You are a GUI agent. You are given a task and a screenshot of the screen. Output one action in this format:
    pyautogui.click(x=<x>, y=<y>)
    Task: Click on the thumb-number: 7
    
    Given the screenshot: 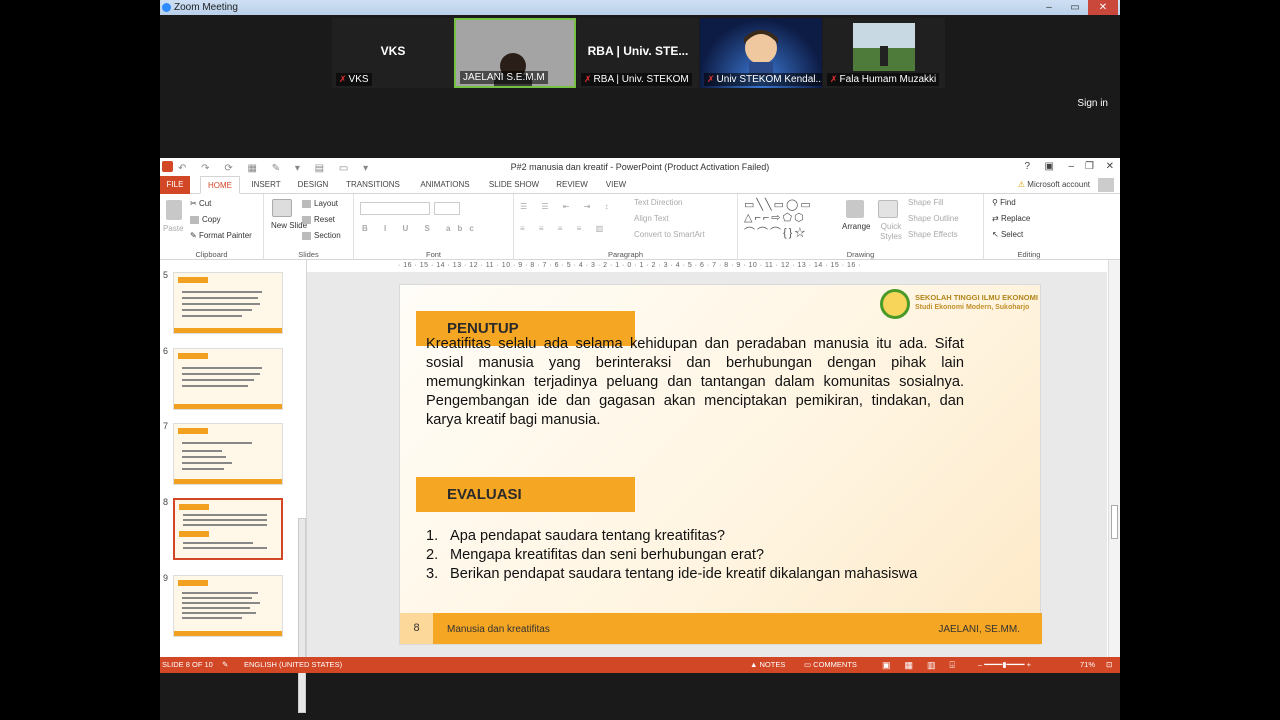 What is the action you would take?
    pyautogui.click(x=166, y=426)
    